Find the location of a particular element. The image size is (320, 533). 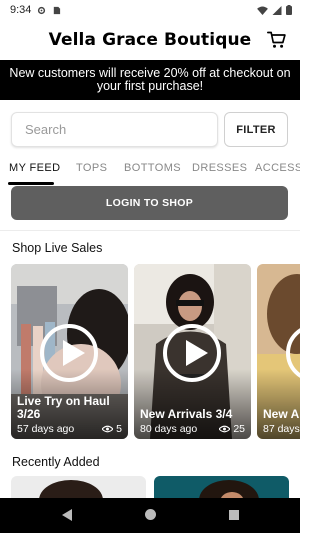

status-left: 9:34 is located at coordinates (35, 10).